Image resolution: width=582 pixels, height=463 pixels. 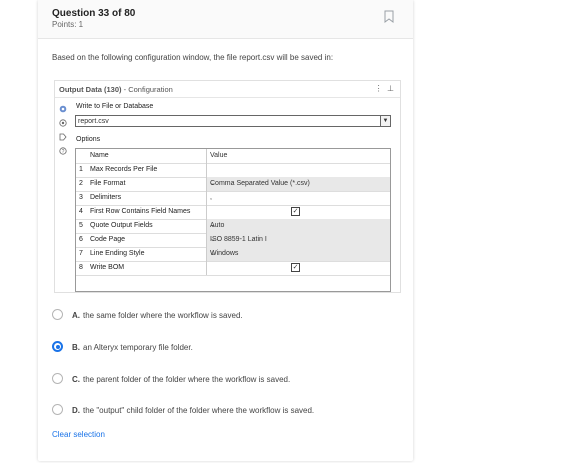 I want to click on write-label: Write to File or Database, so click(x=115, y=106).